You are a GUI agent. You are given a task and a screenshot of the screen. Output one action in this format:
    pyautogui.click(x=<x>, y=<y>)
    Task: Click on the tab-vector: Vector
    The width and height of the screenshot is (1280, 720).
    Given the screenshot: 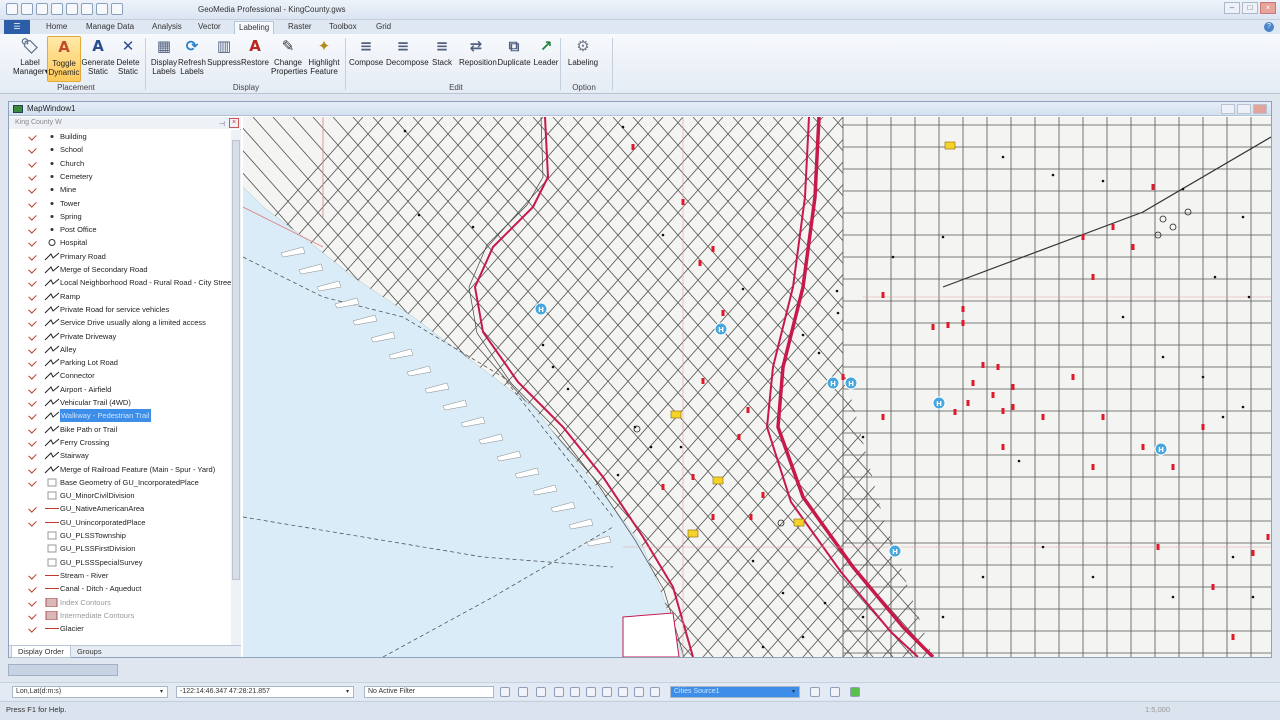 What is the action you would take?
    pyautogui.click(x=209, y=27)
    